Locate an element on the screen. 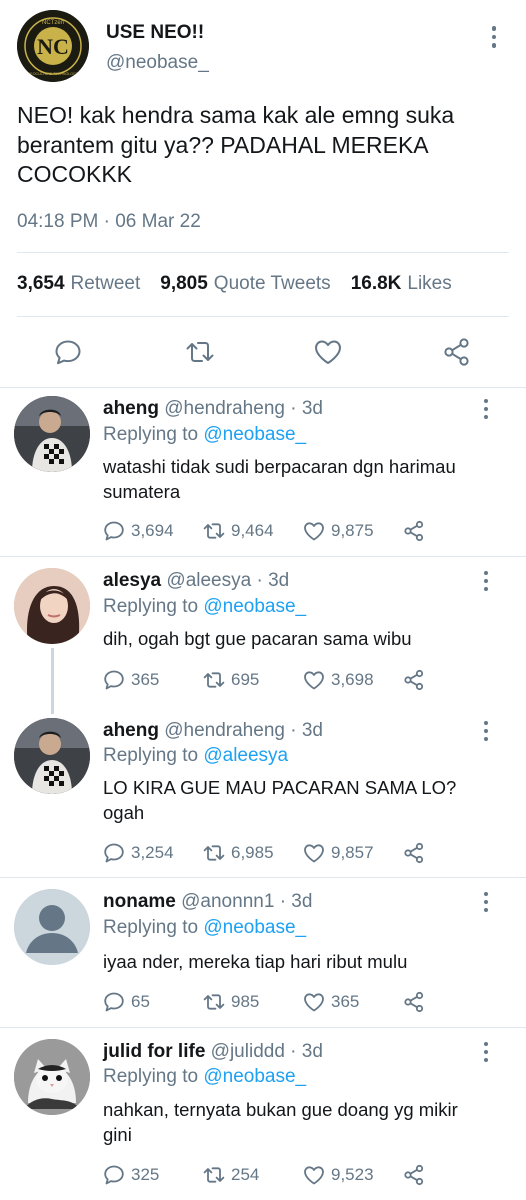 This screenshot has height=1200, width=526. replying-to: Replying to @aleesya is located at coordinates (195, 756).